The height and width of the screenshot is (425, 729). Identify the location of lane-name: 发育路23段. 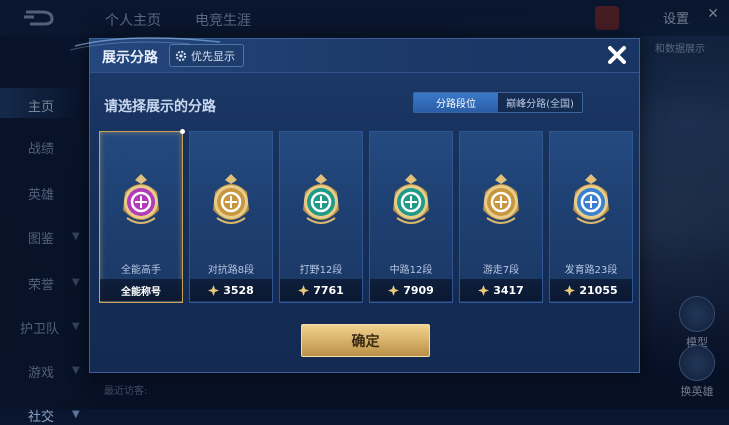
(591, 270).